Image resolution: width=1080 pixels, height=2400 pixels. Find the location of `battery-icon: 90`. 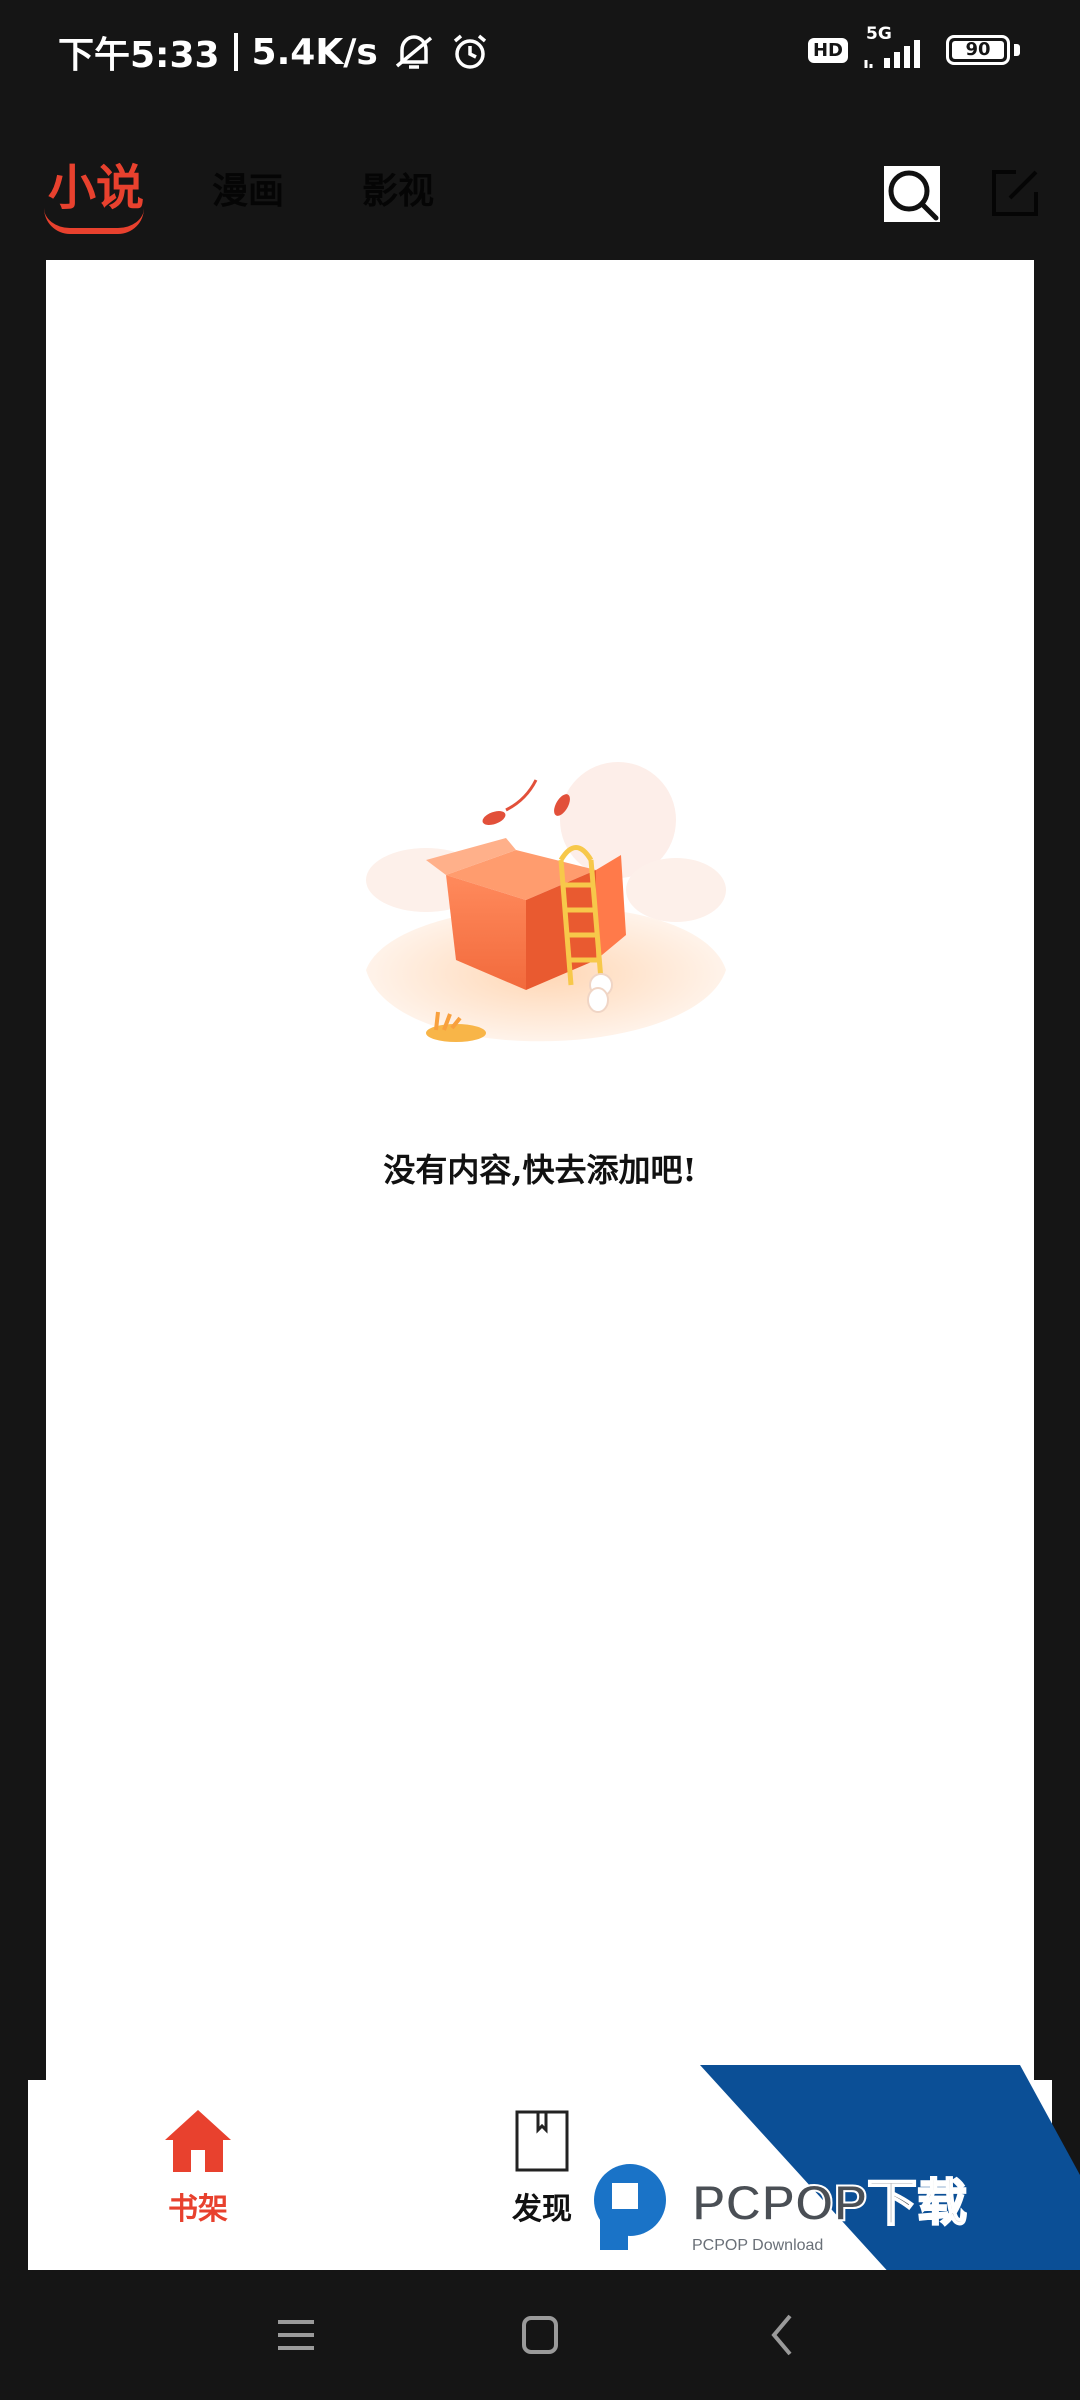

battery-icon: 90 is located at coordinates (978, 50).